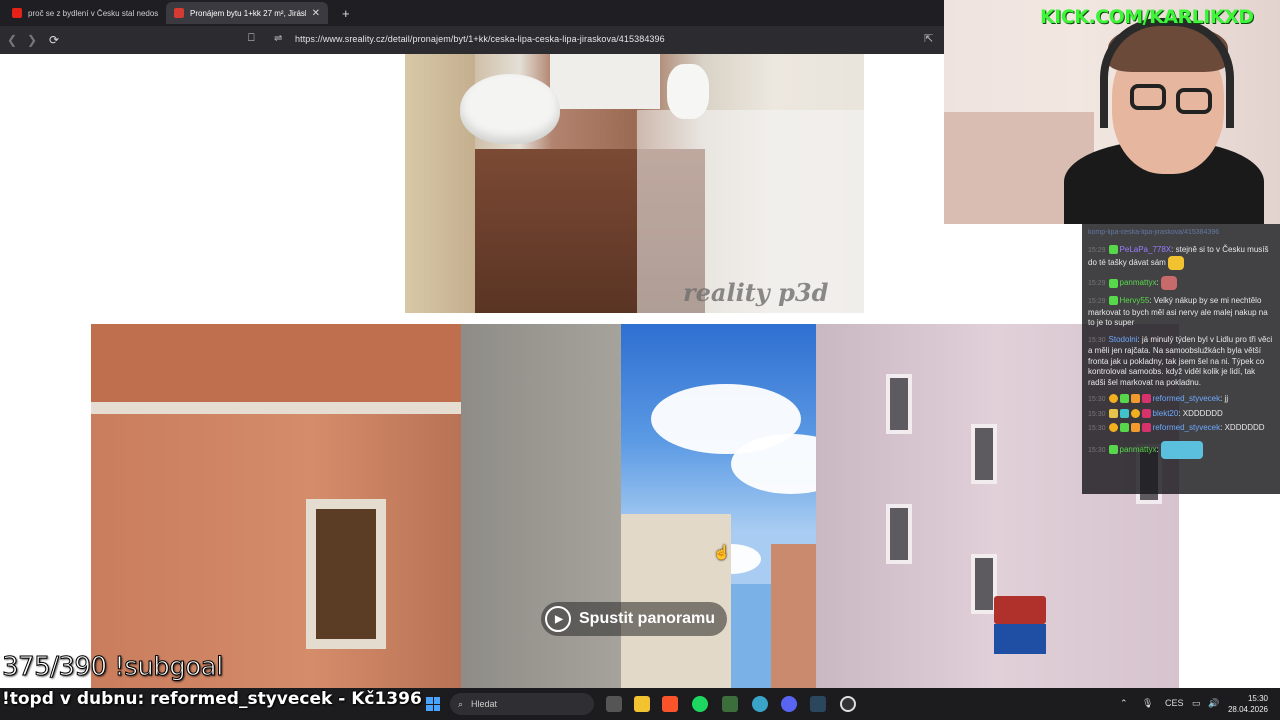 Image resolution: width=1280 pixels, height=720 pixels. Describe the element at coordinates (278, 38) in the screenshot. I see `site-info-icon: ⇌` at that location.